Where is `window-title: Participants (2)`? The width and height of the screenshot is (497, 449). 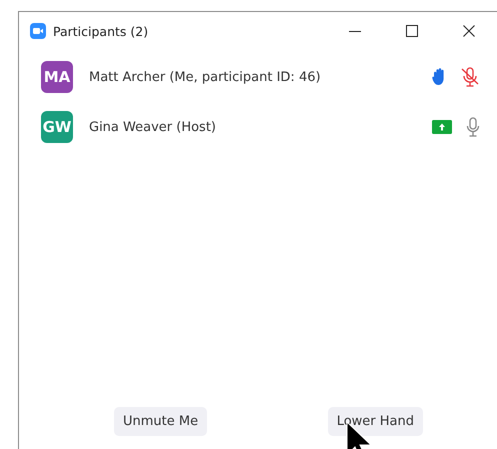
window-title: Participants (2) is located at coordinates (101, 31).